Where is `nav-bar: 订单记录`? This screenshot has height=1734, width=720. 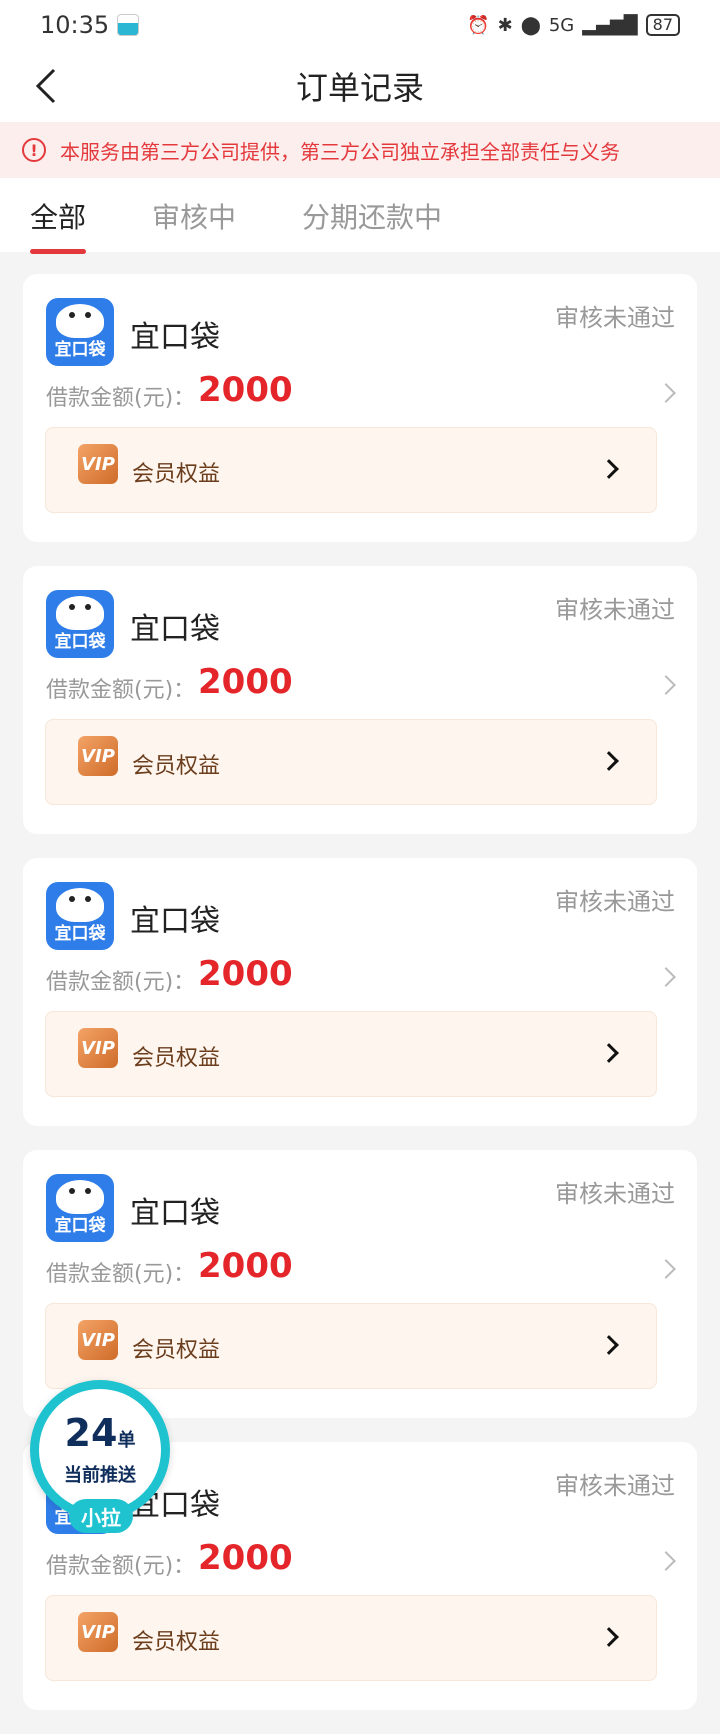 nav-bar: 订单记录 is located at coordinates (360, 86).